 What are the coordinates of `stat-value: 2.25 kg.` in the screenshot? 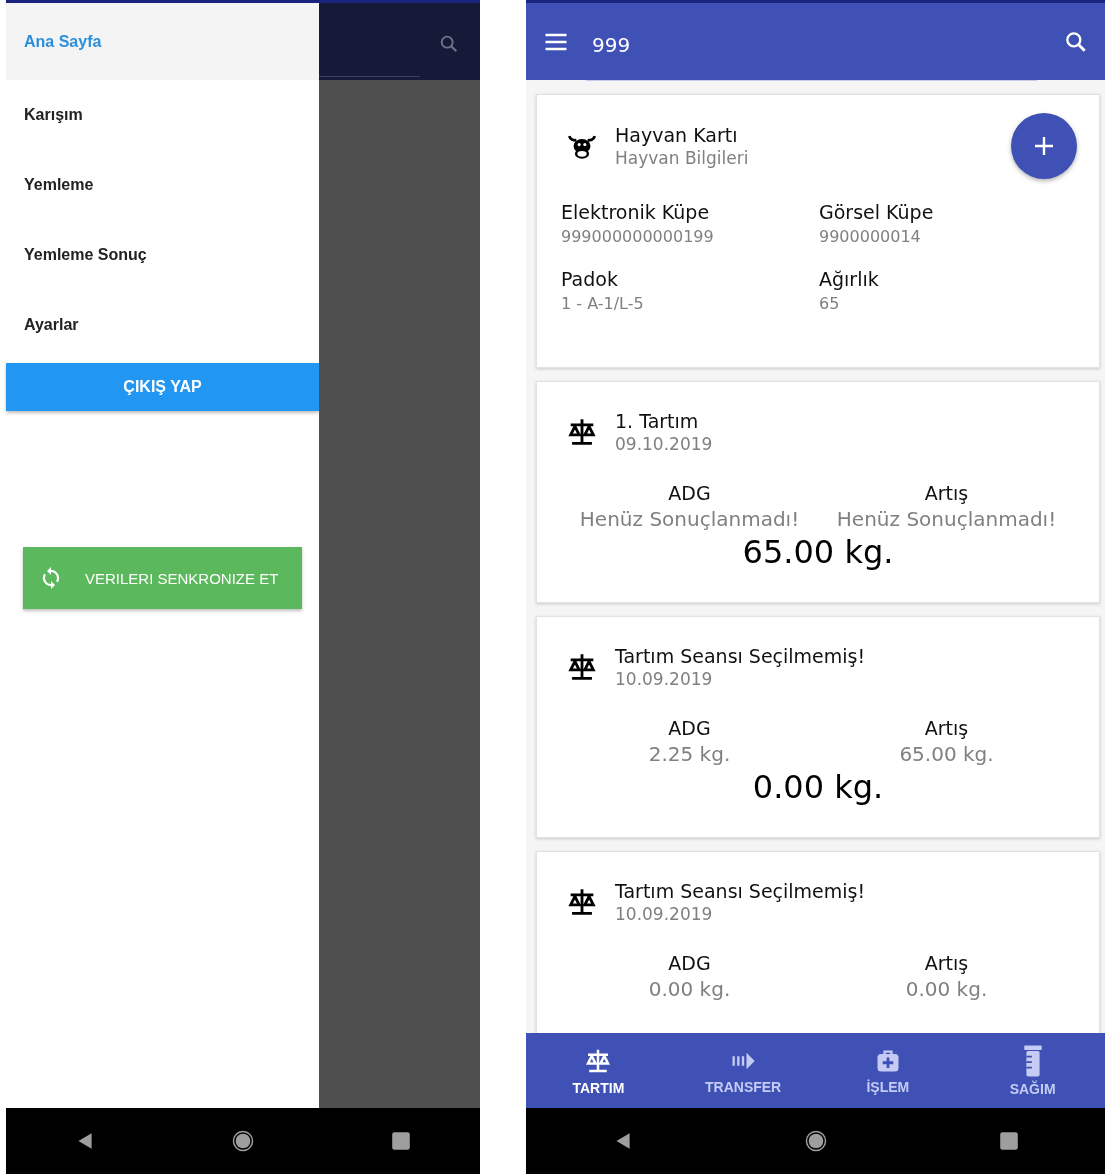 It's located at (689, 754).